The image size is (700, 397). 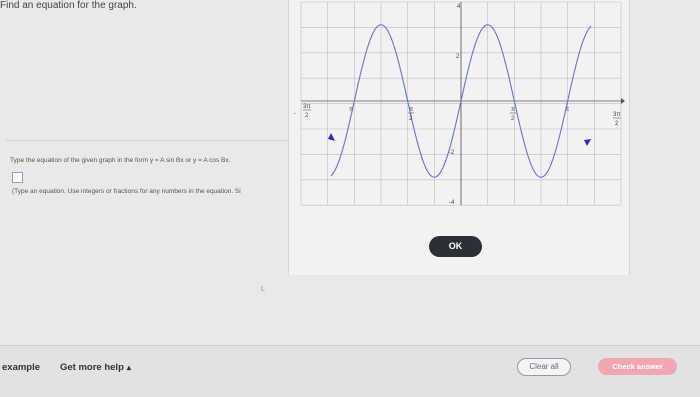 What do you see at coordinates (455, 246) in the screenshot?
I see `ok-button: OK` at bounding box center [455, 246].